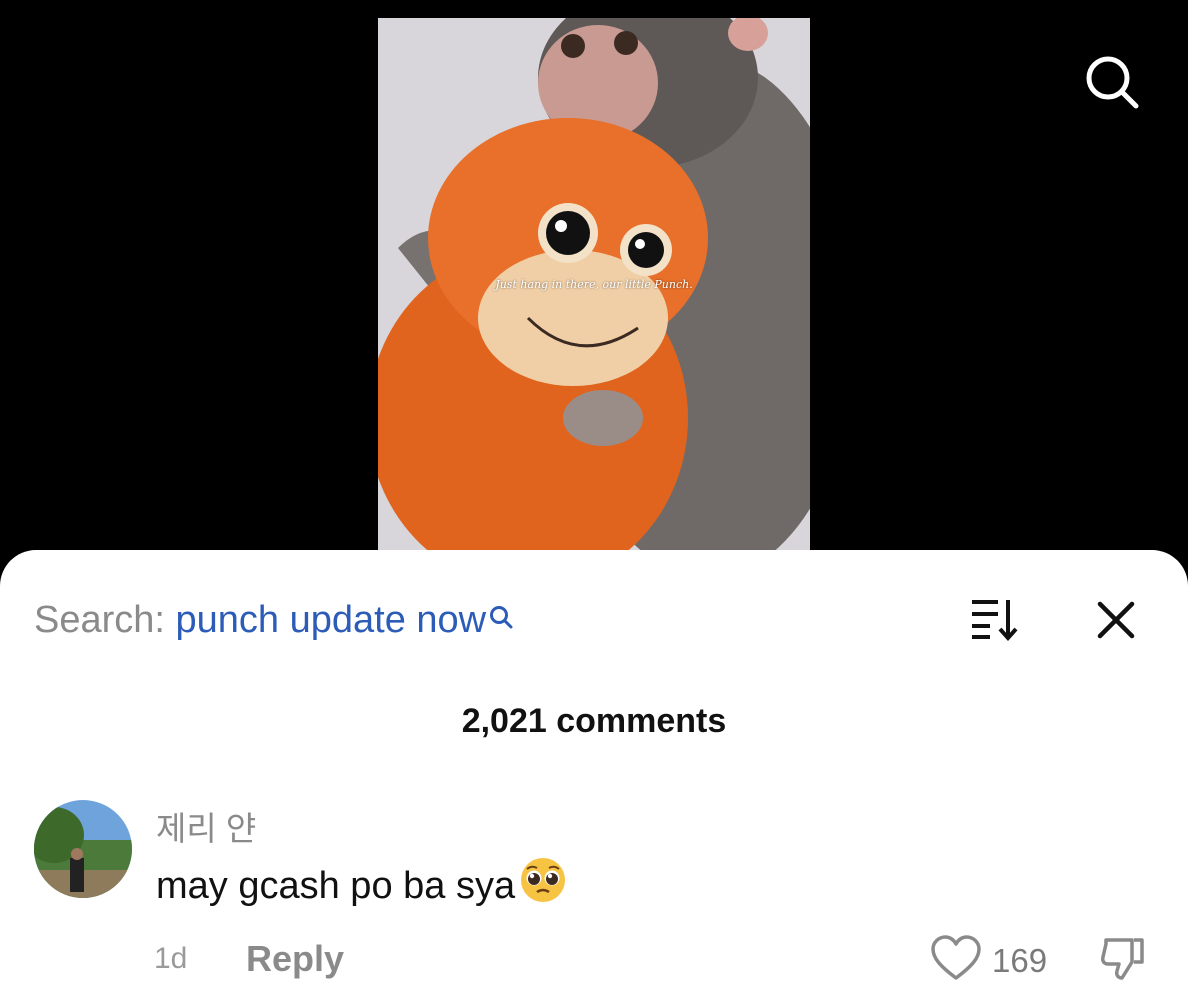 Image resolution: width=1188 pixels, height=999 pixels. Describe the element at coordinates (543, 885) in the screenshot. I see `pleading-face-icon` at that location.